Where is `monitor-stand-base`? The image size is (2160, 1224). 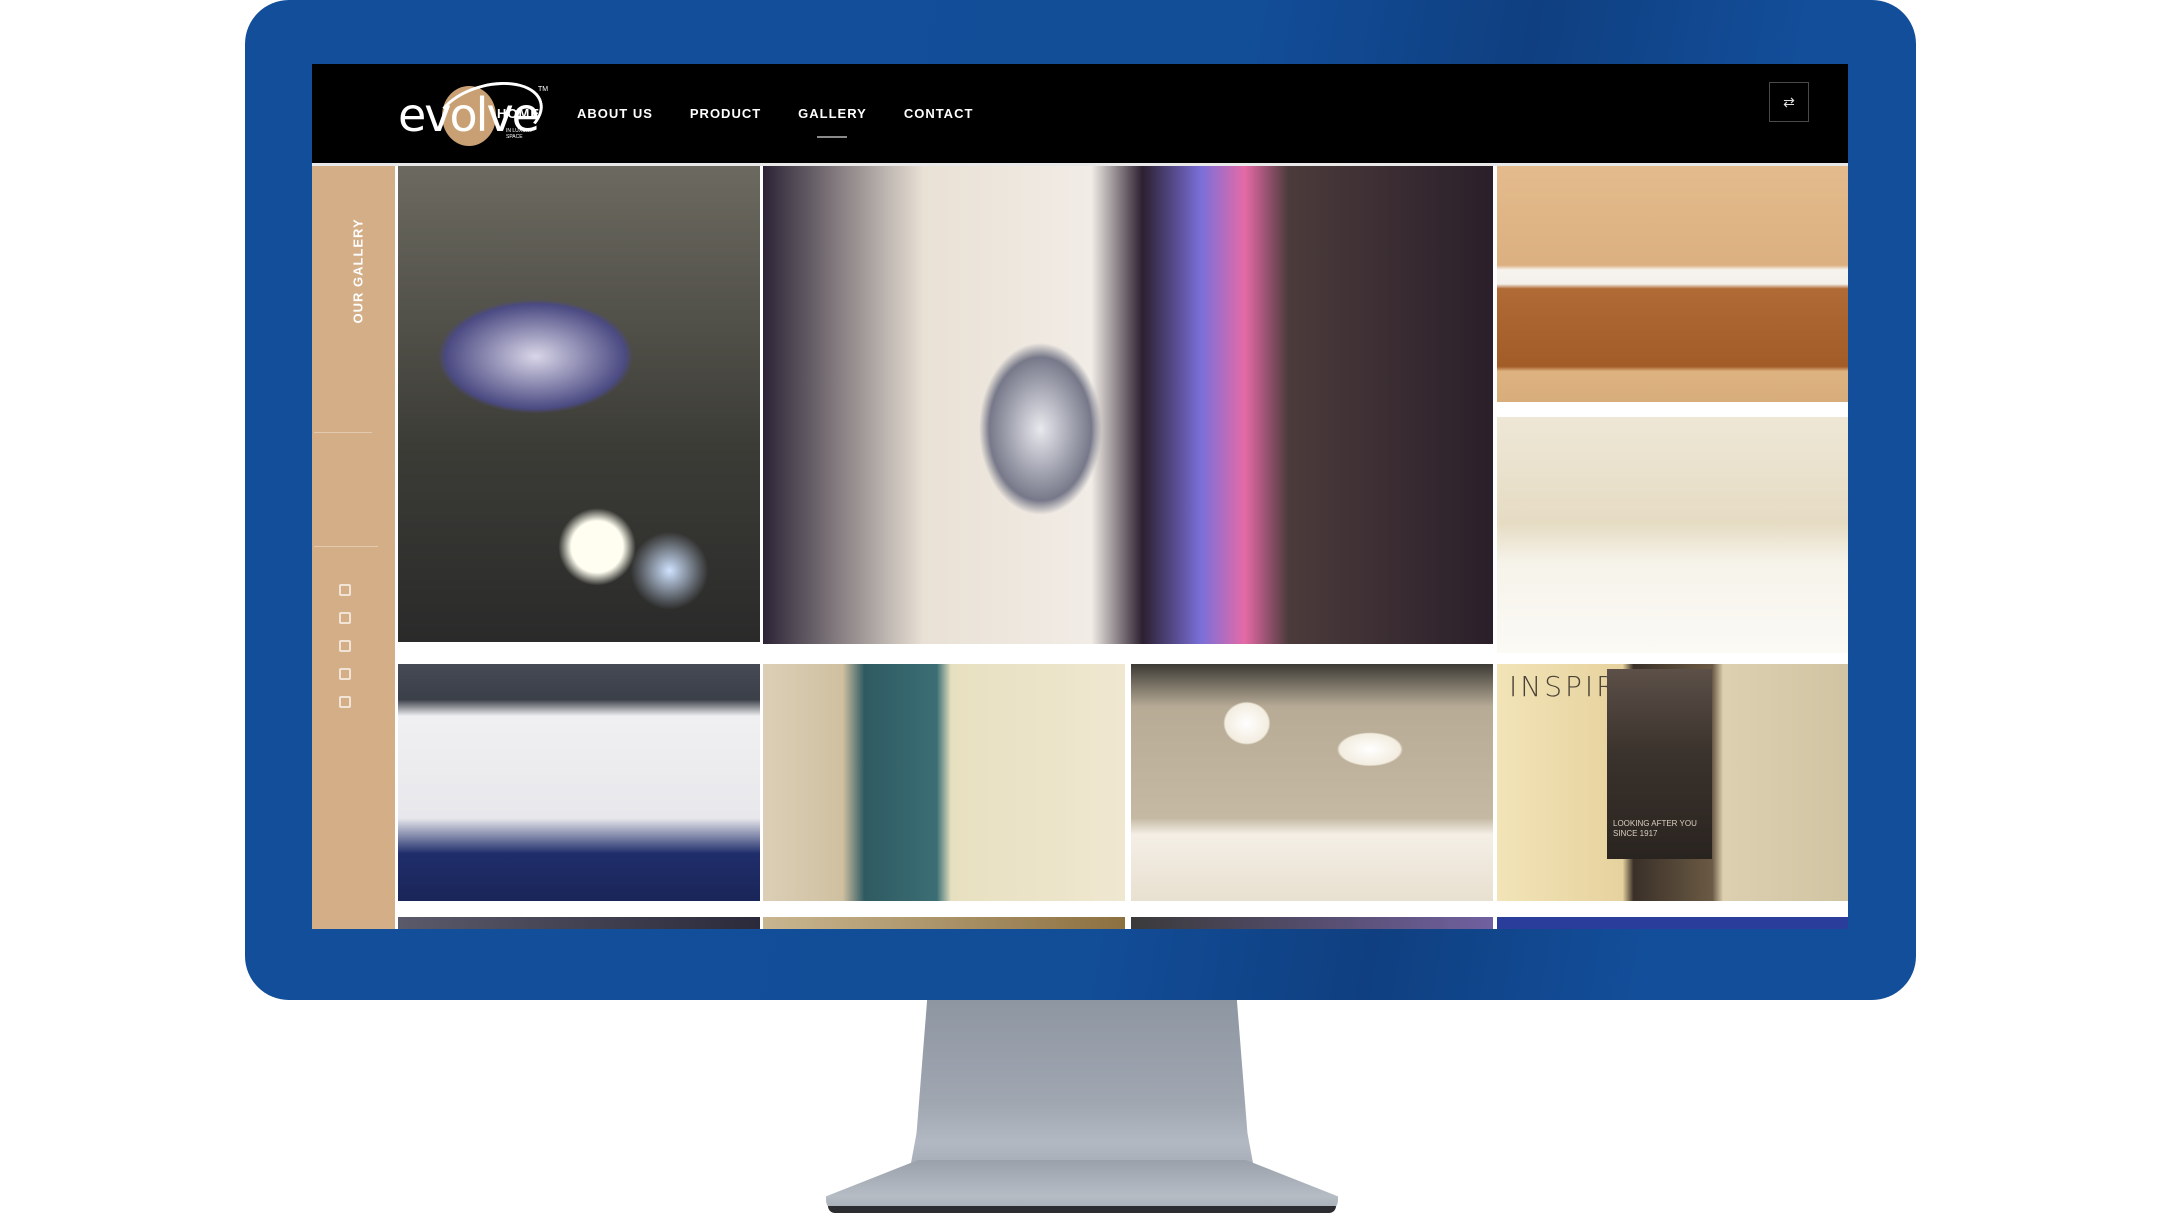 monitor-stand-base is located at coordinates (1082, 1186).